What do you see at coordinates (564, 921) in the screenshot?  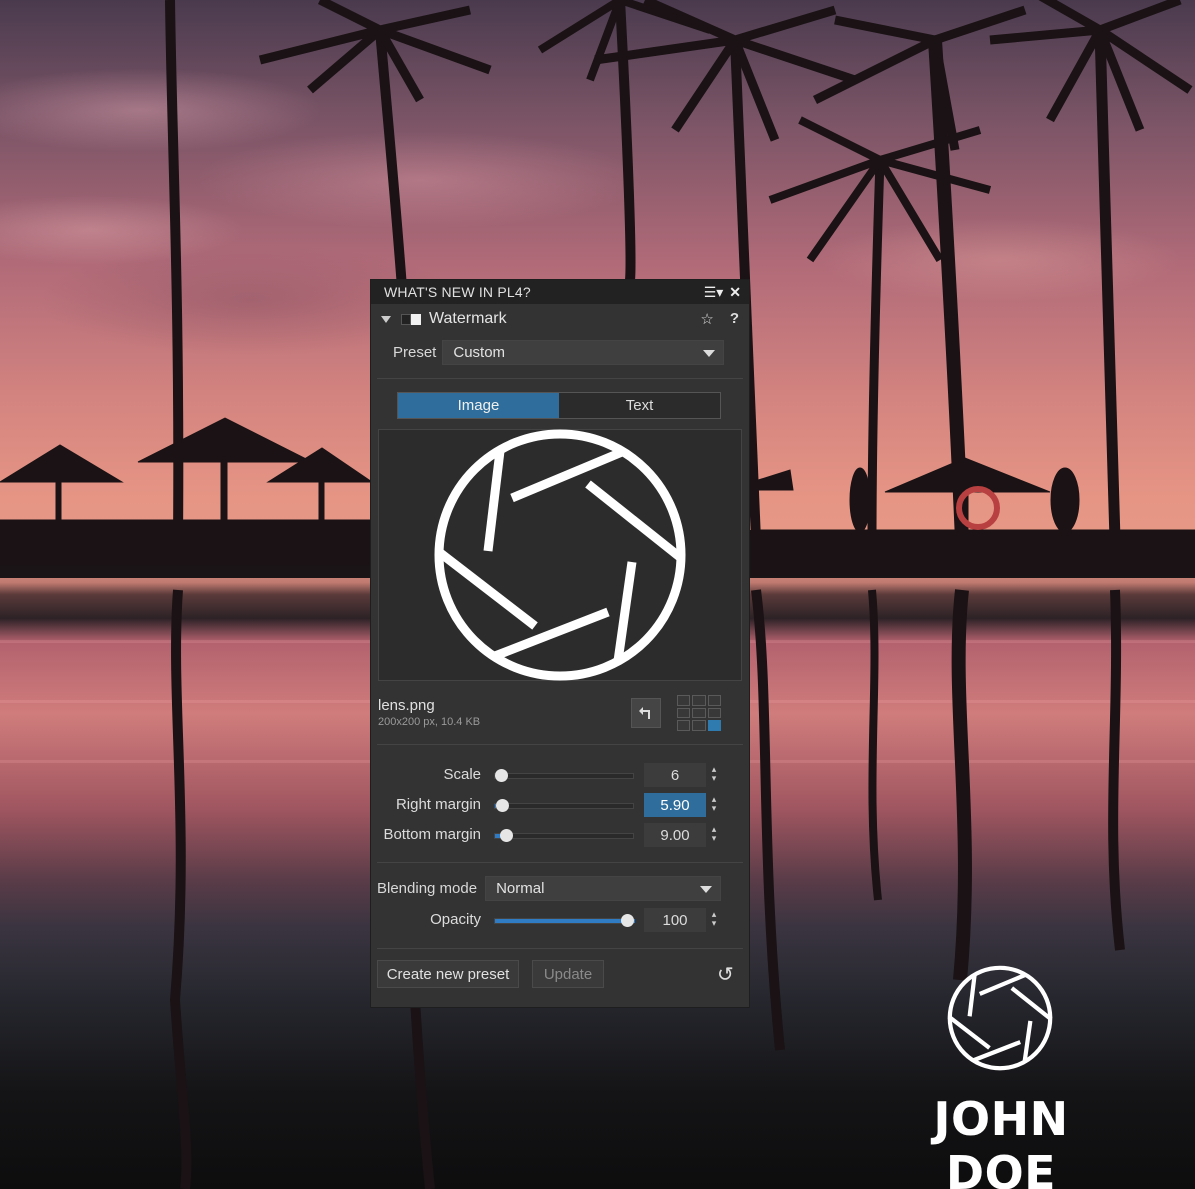 I see `opacity-slider` at bounding box center [564, 921].